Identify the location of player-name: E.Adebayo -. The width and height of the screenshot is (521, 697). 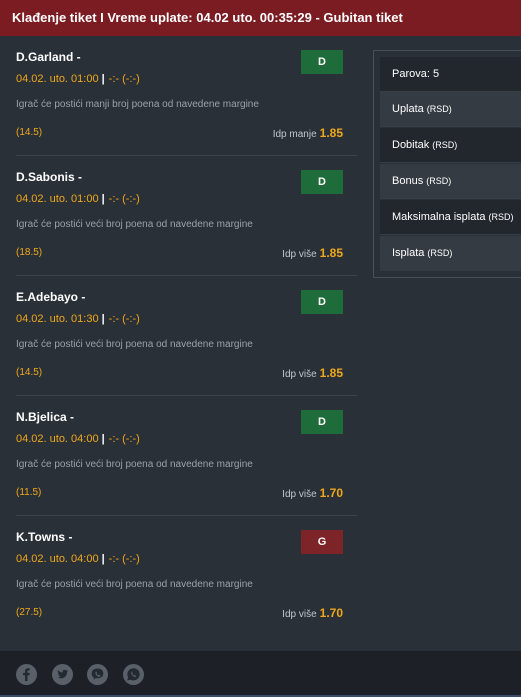
(51, 297).